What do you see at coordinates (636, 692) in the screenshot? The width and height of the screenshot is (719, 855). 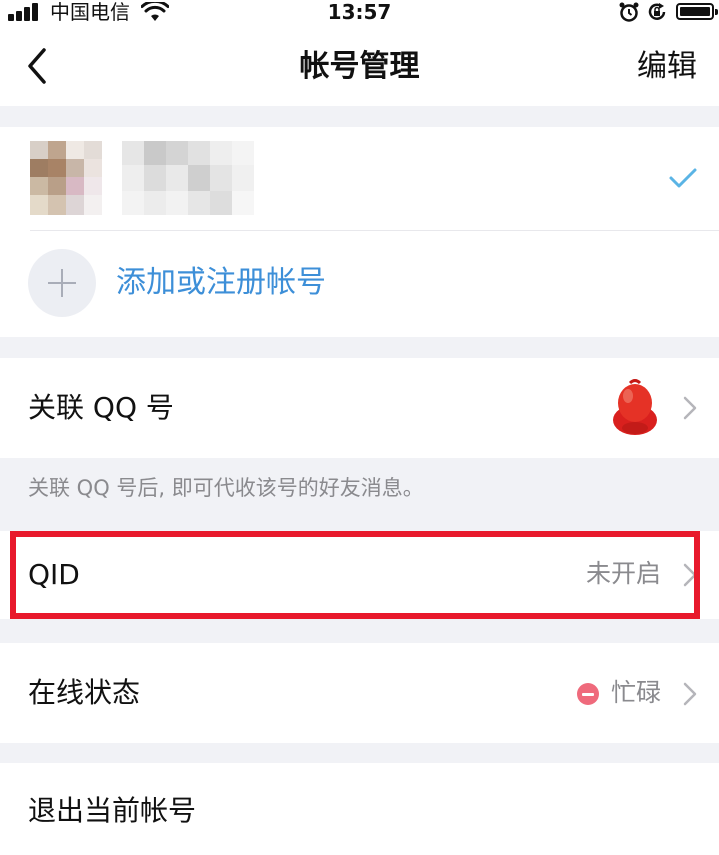 I see `online-status-value: 忙碌` at bounding box center [636, 692].